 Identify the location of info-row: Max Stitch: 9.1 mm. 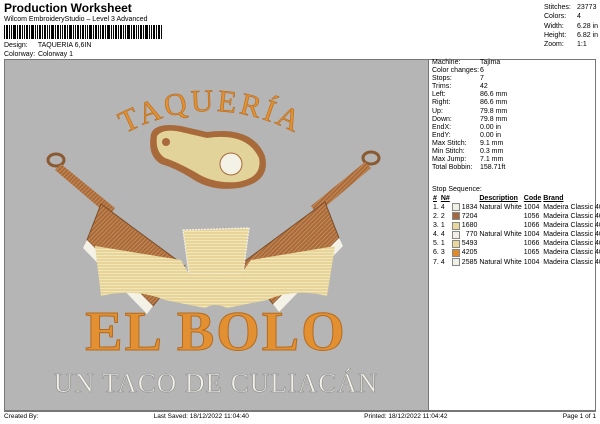
(469, 144).